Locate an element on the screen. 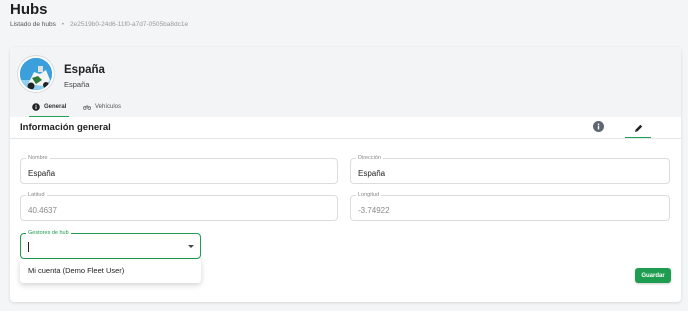 This screenshot has width=688, height=311. longitud-label: Longitud is located at coordinates (369, 195).